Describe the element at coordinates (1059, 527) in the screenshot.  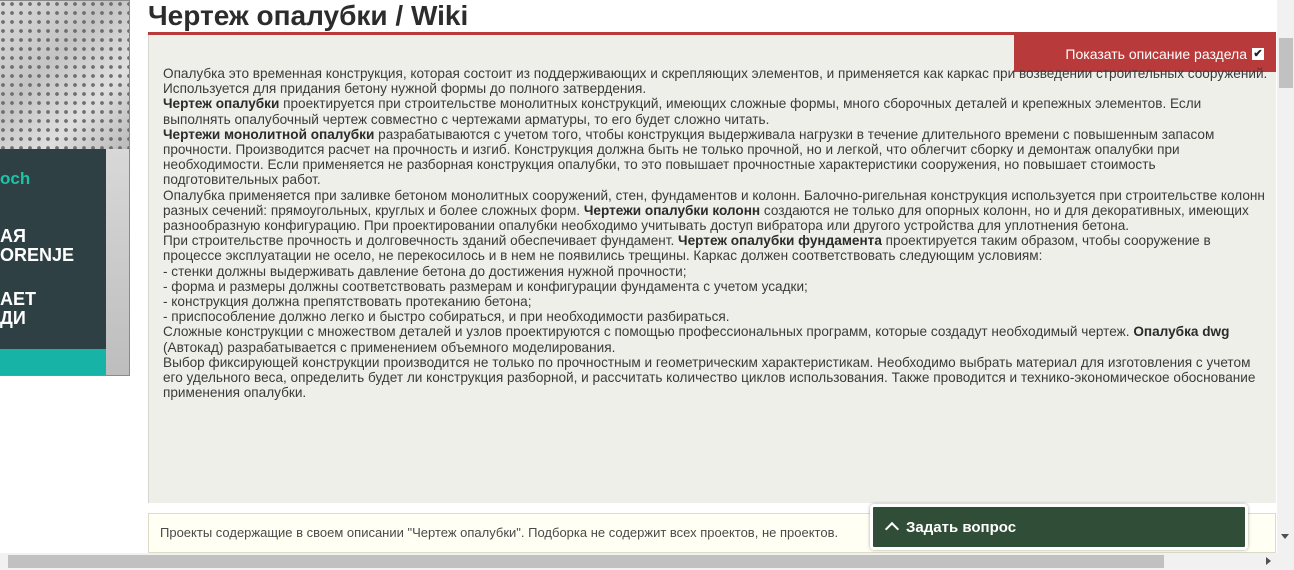
I see `ask-question-button: Задать вопрос` at that location.